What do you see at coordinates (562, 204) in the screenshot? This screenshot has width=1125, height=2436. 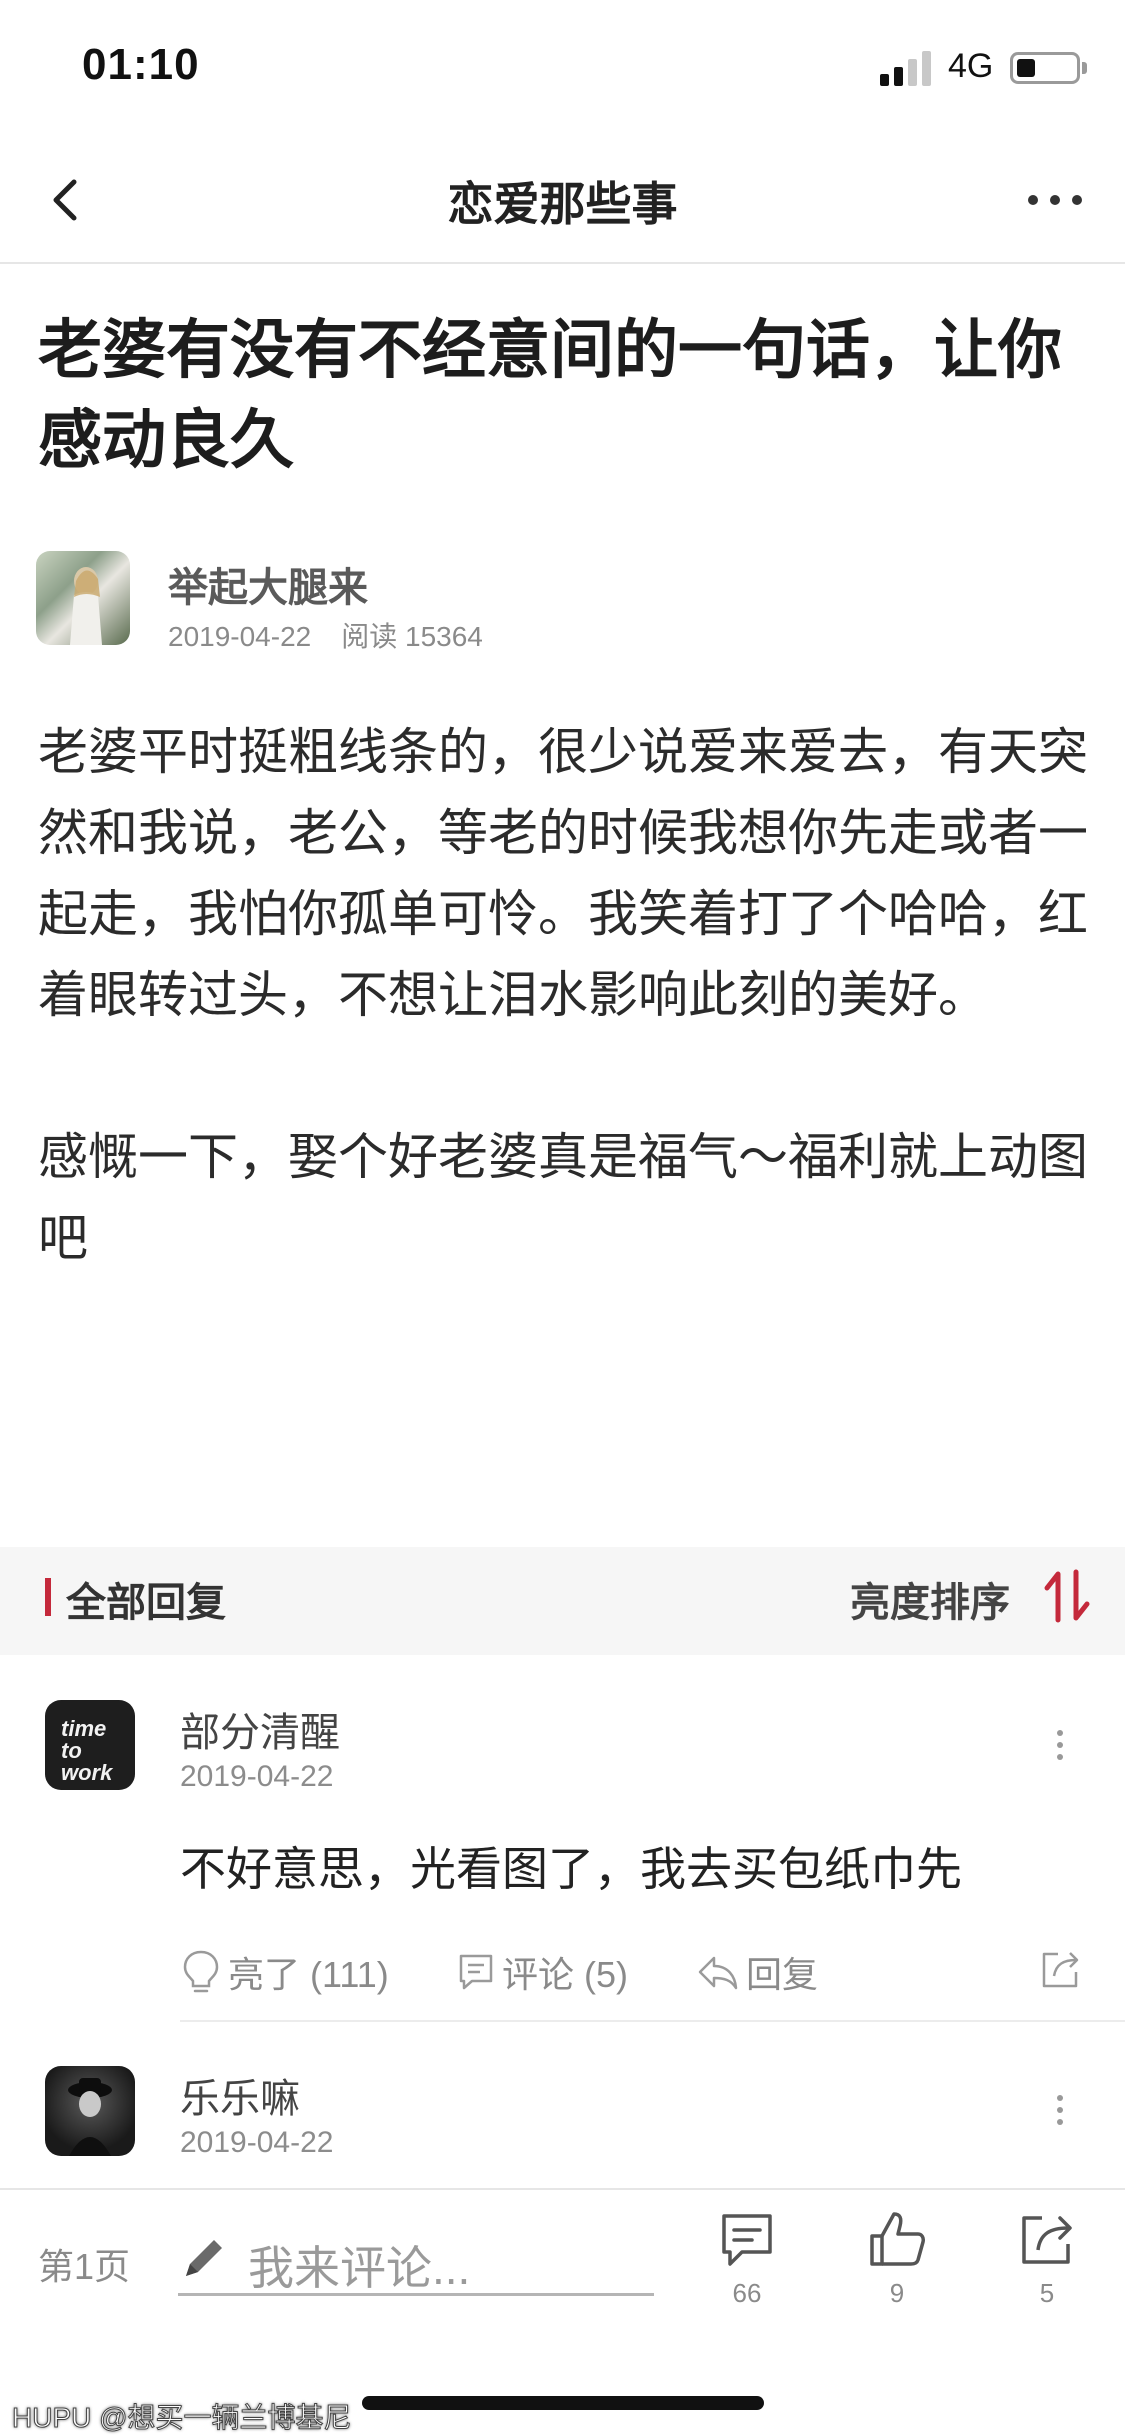 I see `nav-title: 恋爱那些事` at bounding box center [562, 204].